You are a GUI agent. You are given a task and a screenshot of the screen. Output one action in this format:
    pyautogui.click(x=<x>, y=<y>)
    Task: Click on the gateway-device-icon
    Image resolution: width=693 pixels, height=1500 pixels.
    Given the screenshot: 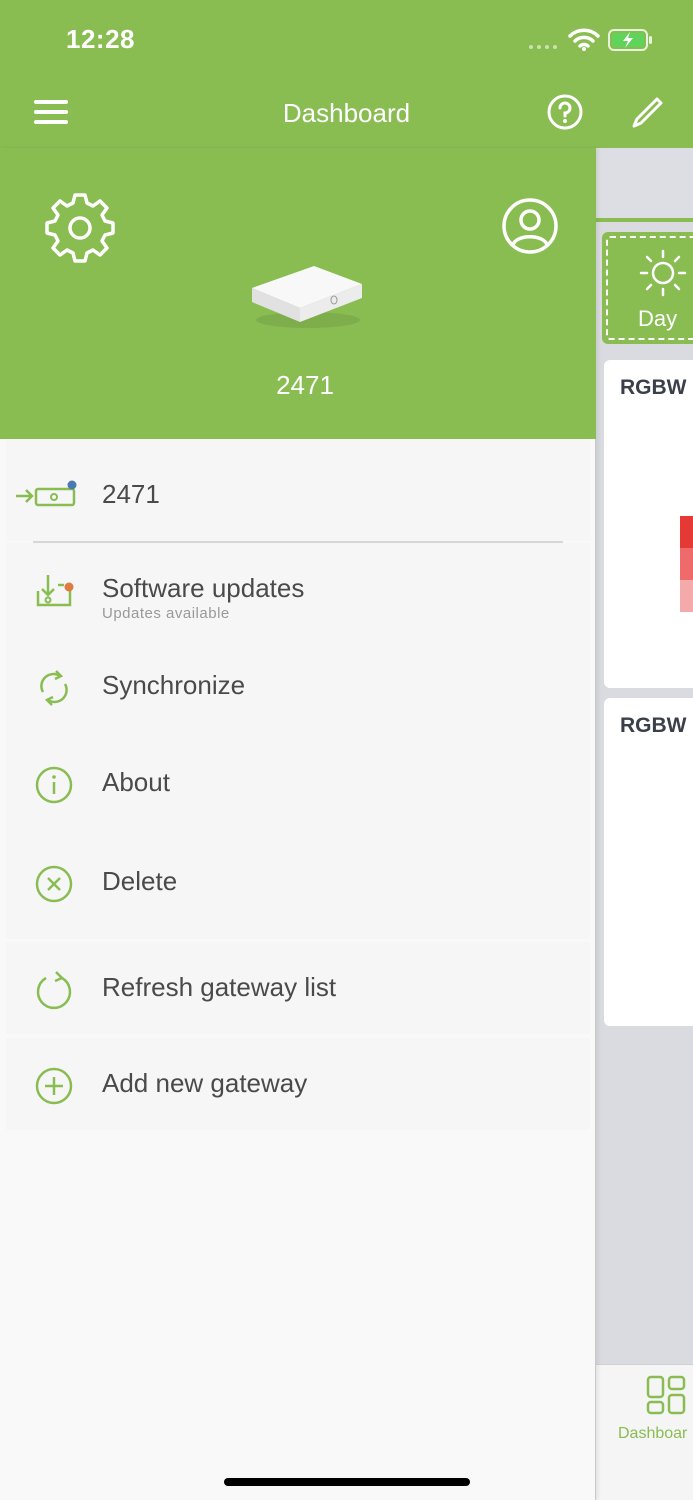 What is the action you would take?
    pyautogui.click(x=46, y=493)
    